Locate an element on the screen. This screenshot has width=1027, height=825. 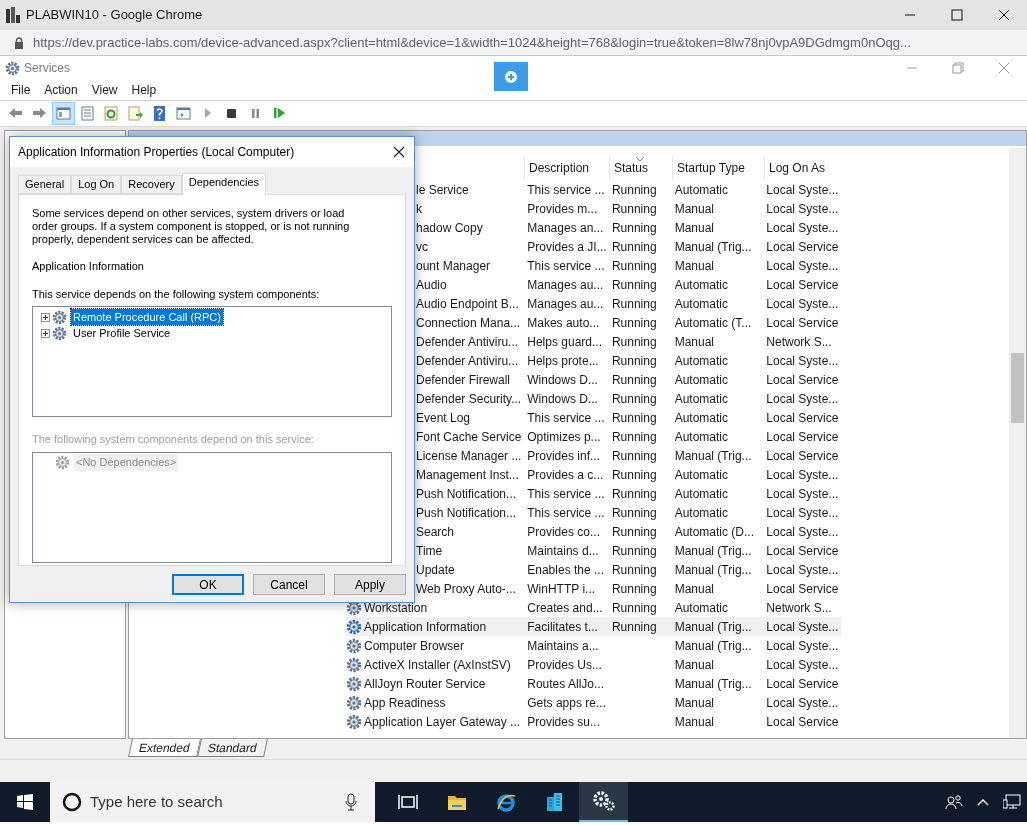
service-name: App Readiness is located at coordinates (405, 703).